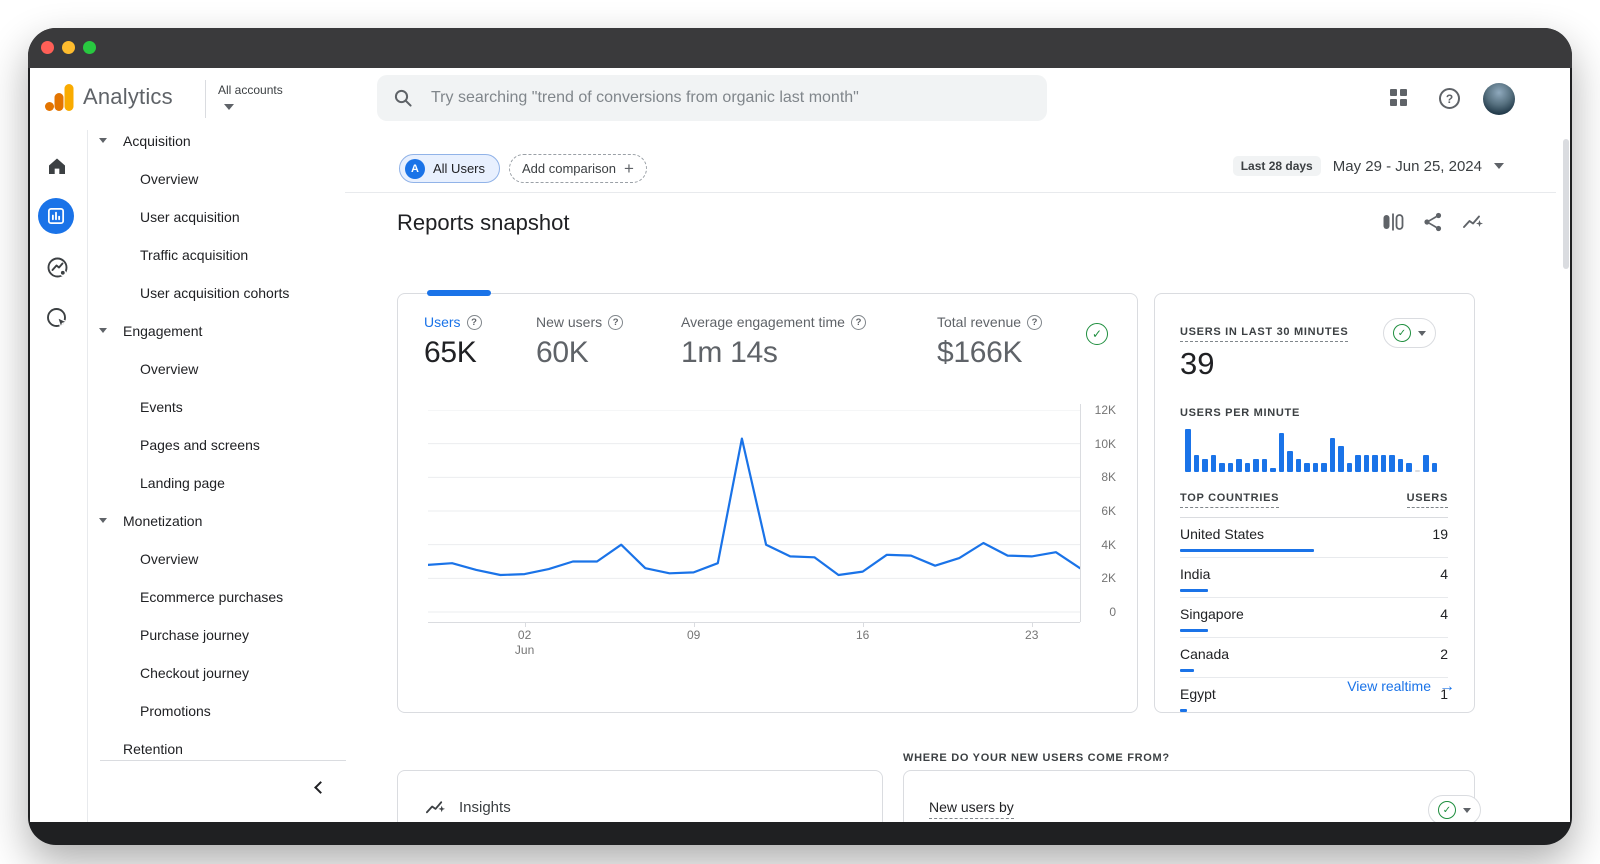  Describe the element at coordinates (459, 293) in the screenshot. I see `active-metric-tab-indicator` at that location.